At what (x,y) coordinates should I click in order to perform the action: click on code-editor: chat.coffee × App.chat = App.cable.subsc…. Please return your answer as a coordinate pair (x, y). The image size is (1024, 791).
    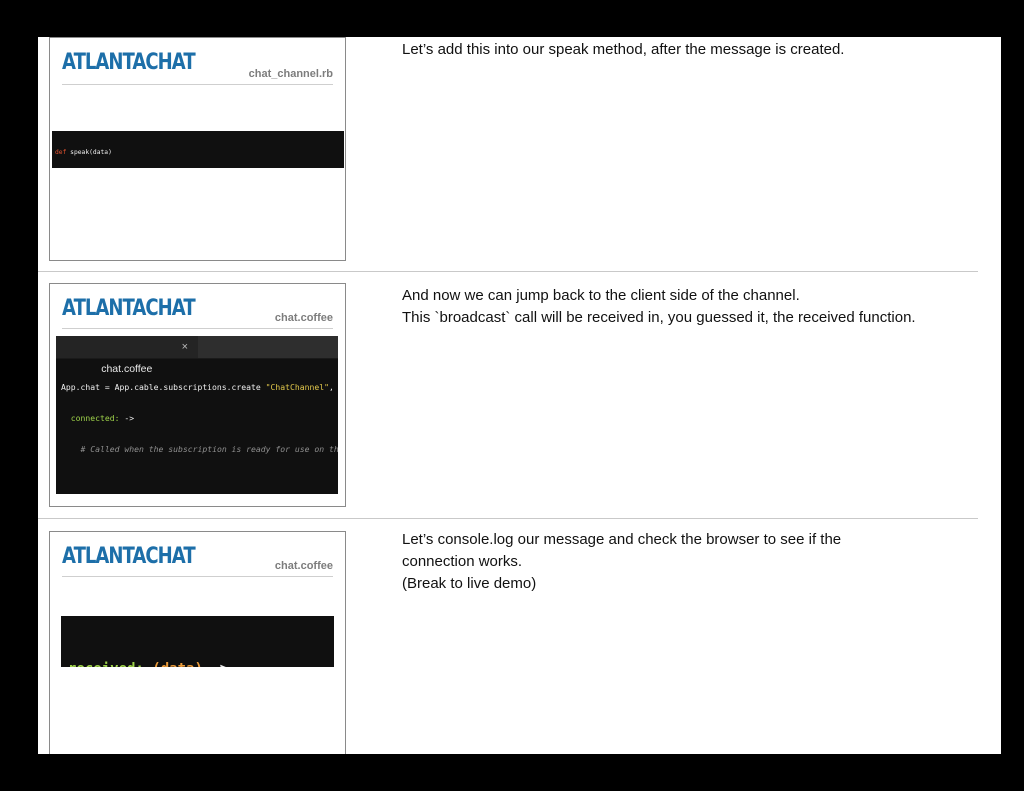
    Looking at the image, I should click on (197, 415).